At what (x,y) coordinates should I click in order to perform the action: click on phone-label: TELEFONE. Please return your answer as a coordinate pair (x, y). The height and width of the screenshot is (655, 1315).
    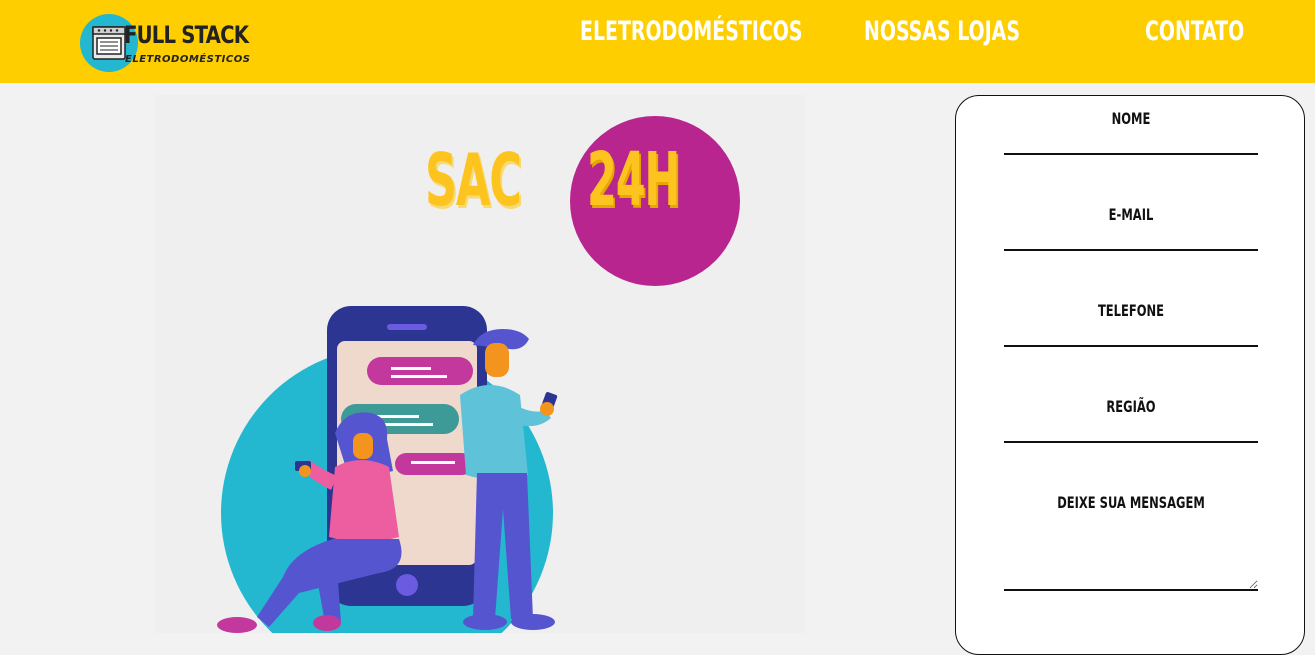
    Looking at the image, I should click on (1131, 310).